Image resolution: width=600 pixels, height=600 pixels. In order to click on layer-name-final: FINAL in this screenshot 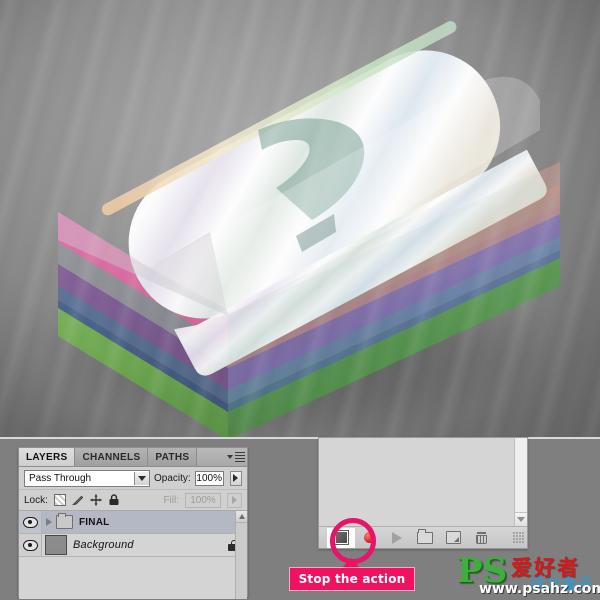, I will do `click(94, 522)`.